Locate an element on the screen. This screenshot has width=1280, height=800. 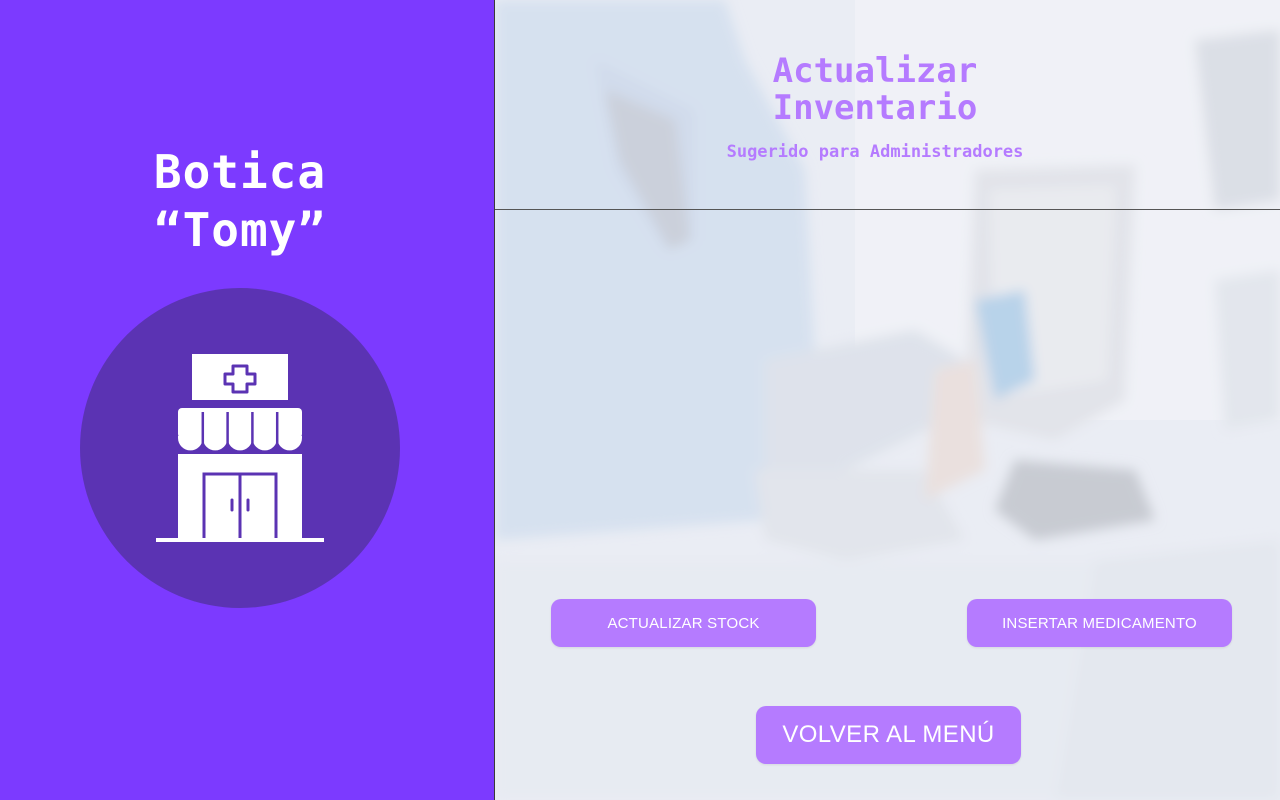
page-title: Actualizar Inventario is located at coordinates (875, 90).